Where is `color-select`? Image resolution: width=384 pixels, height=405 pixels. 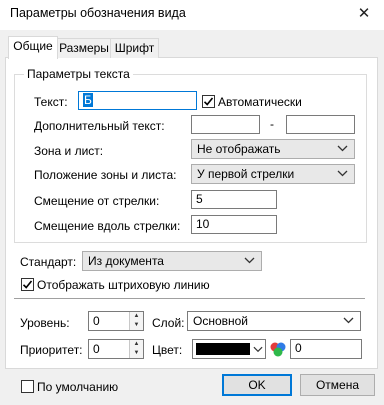 color-select is located at coordinates (229, 349).